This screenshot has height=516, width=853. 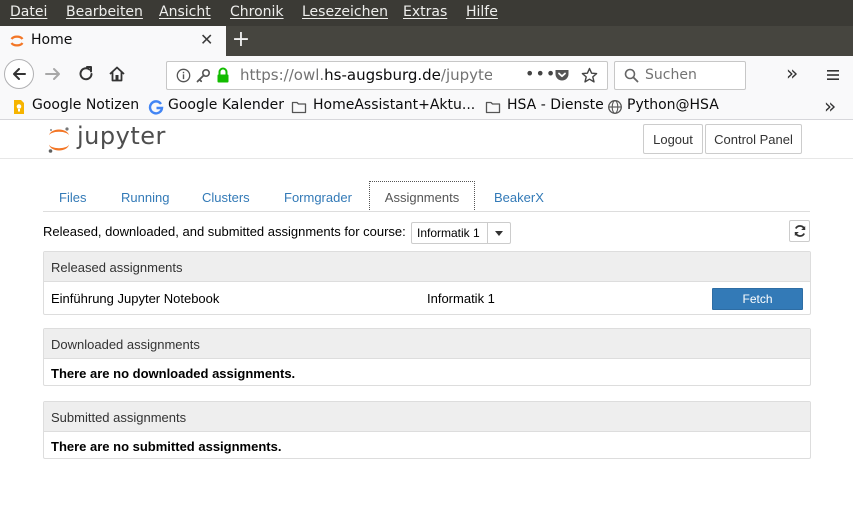 I want to click on info-icon, so click(x=183, y=75).